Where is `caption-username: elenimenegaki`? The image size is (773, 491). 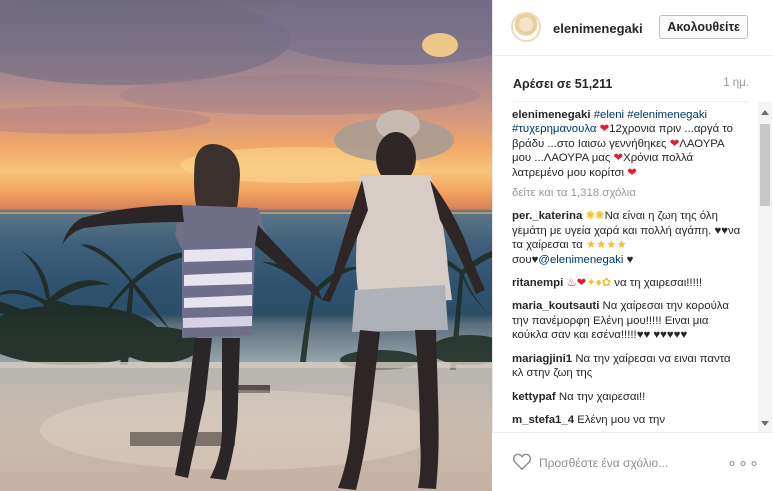 caption-username: elenimenegaki is located at coordinates (551, 115).